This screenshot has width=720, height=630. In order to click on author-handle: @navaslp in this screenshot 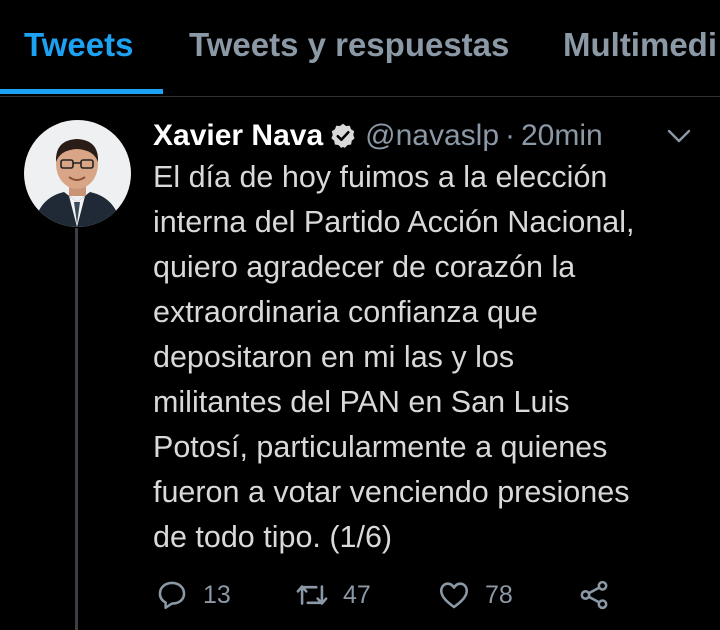, I will do `click(432, 136)`.